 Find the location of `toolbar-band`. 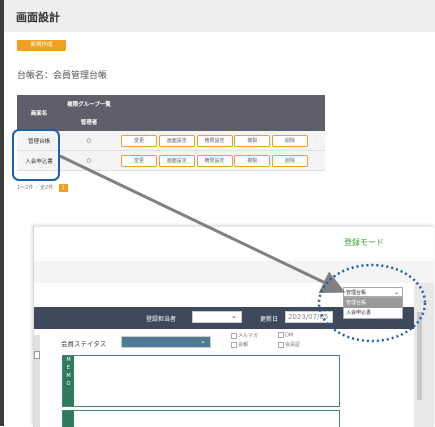

toolbar-band is located at coordinates (234, 272).